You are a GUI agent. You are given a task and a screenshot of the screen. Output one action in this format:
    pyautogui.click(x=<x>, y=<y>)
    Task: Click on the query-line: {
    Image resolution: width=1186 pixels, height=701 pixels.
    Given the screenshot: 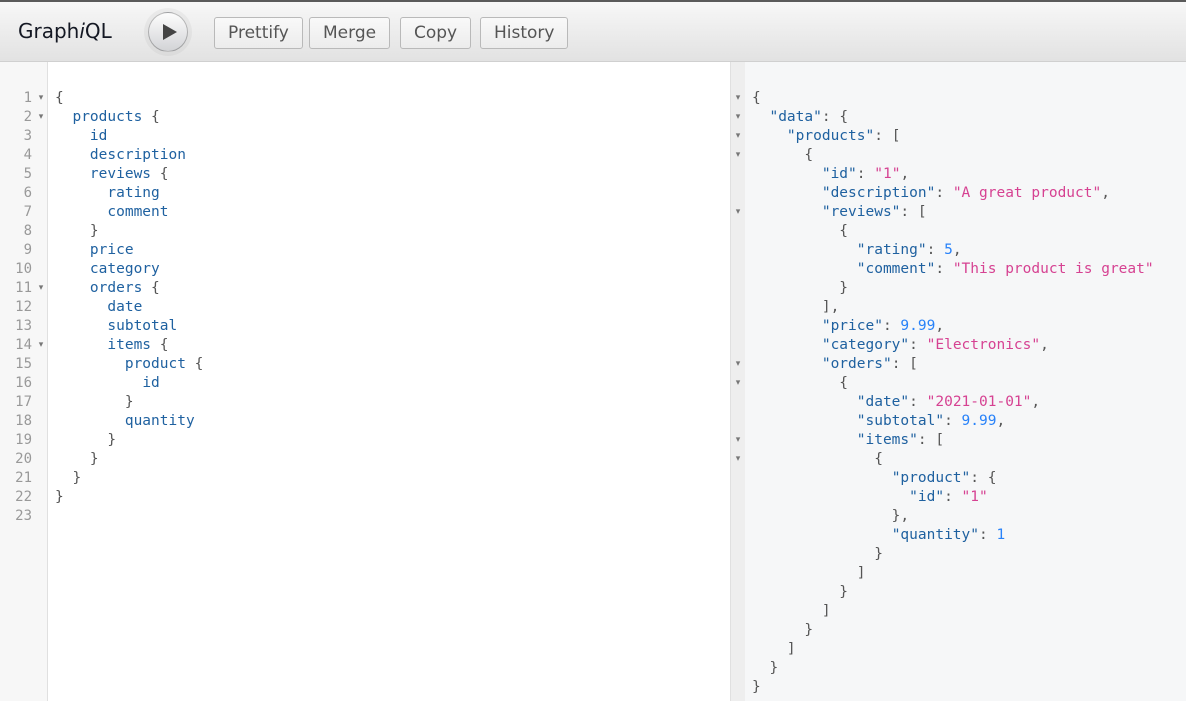 What is the action you would take?
    pyautogui.click(x=59, y=98)
    